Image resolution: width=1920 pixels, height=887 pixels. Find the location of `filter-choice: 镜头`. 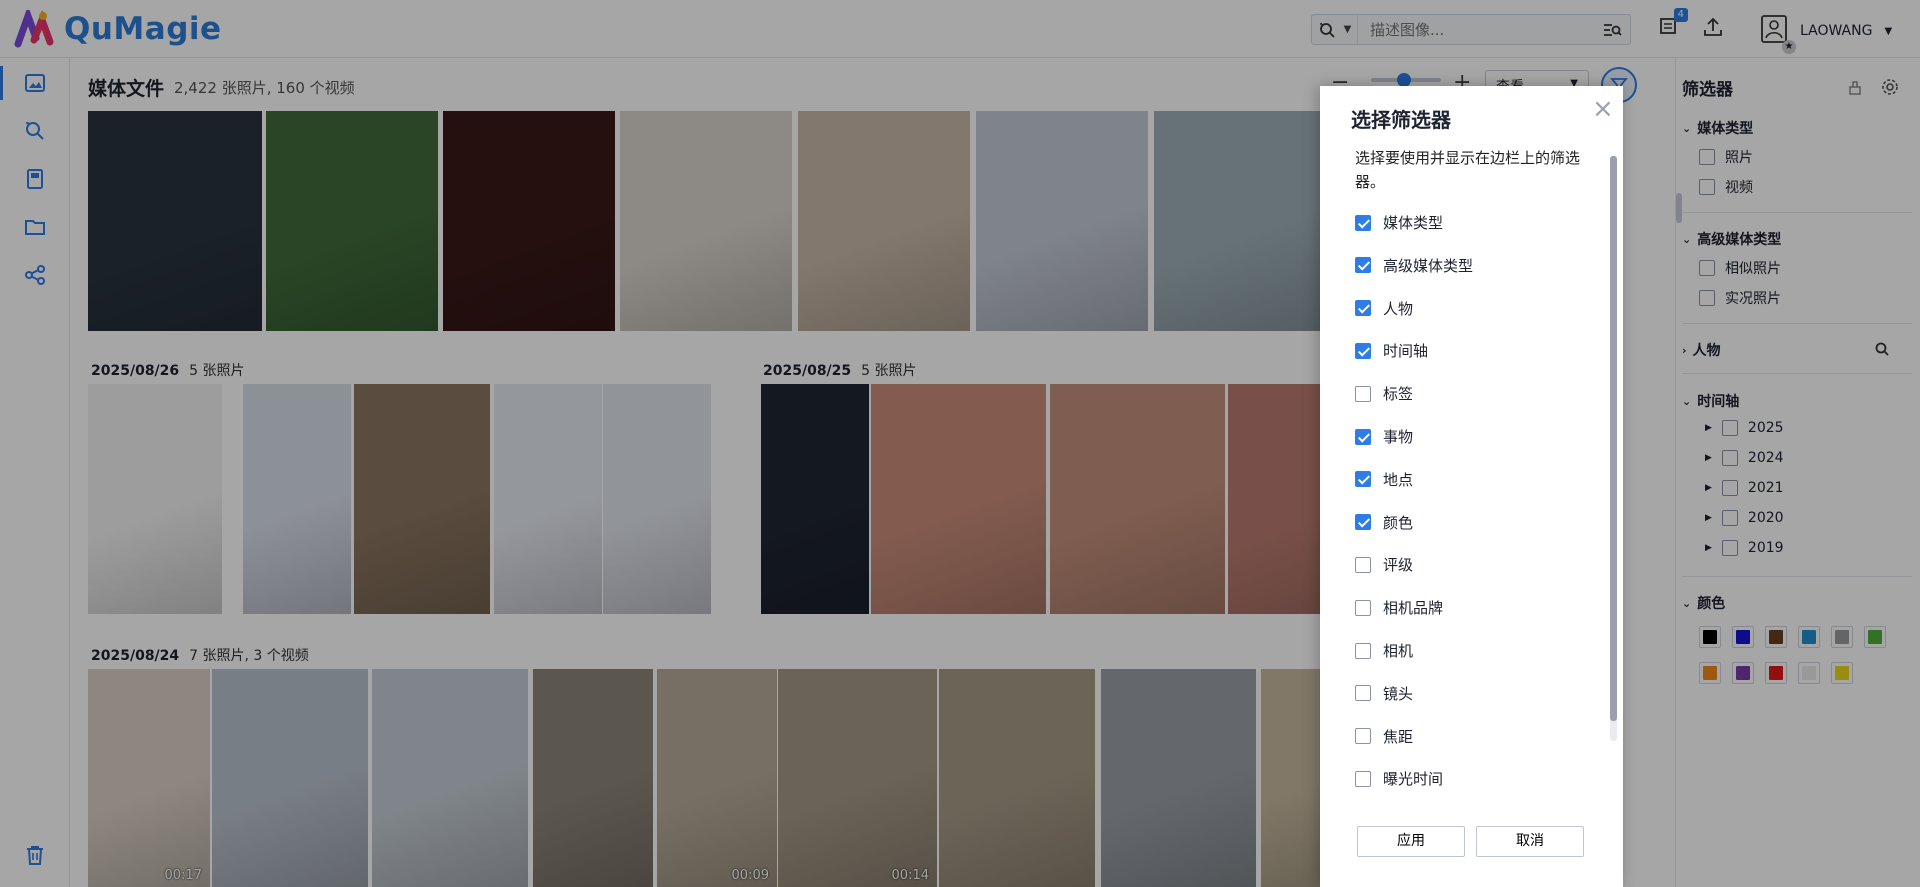

filter-choice: 镜头 is located at coordinates (1384, 693).